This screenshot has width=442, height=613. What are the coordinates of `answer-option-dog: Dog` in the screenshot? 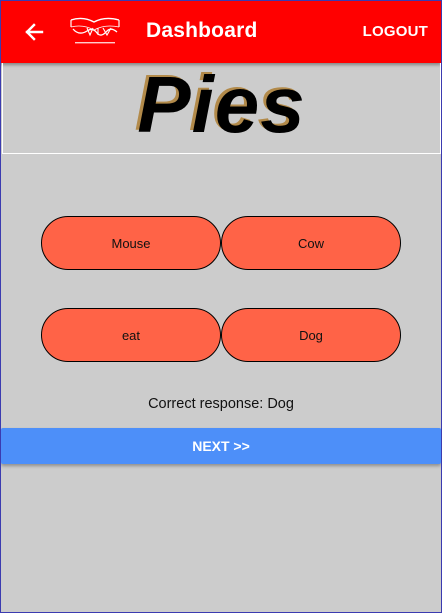 It's located at (311, 335).